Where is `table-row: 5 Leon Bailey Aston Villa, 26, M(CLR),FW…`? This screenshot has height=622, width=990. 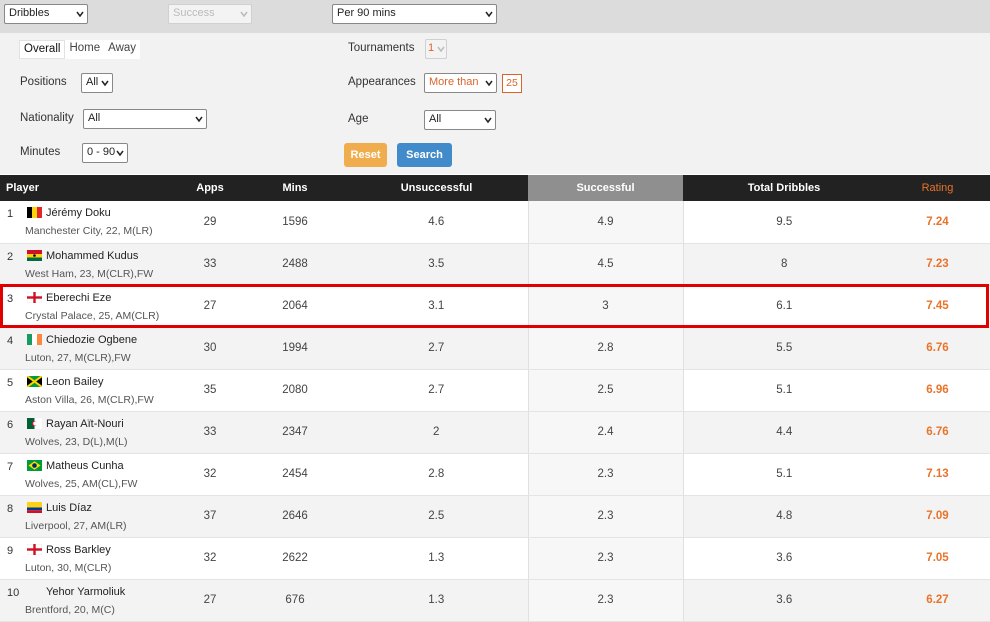 table-row: 5 Leon Bailey Aston Villa, 26, M(CLR),FW… is located at coordinates (495, 390).